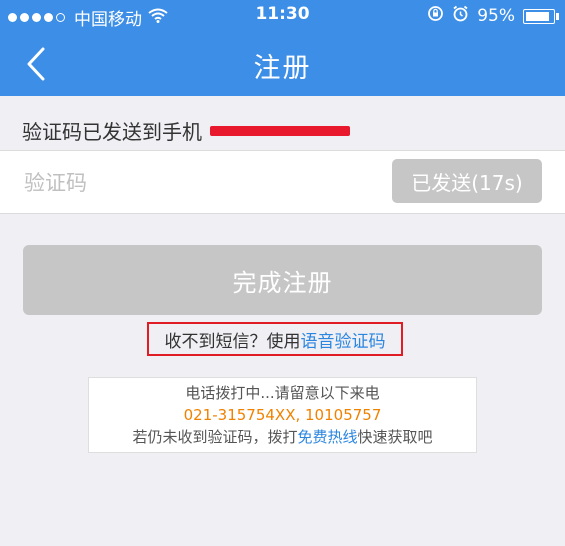 This screenshot has width=565, height=546. I want to click on code-sent-label: 验证码已发送到手机, so click(112, 132).